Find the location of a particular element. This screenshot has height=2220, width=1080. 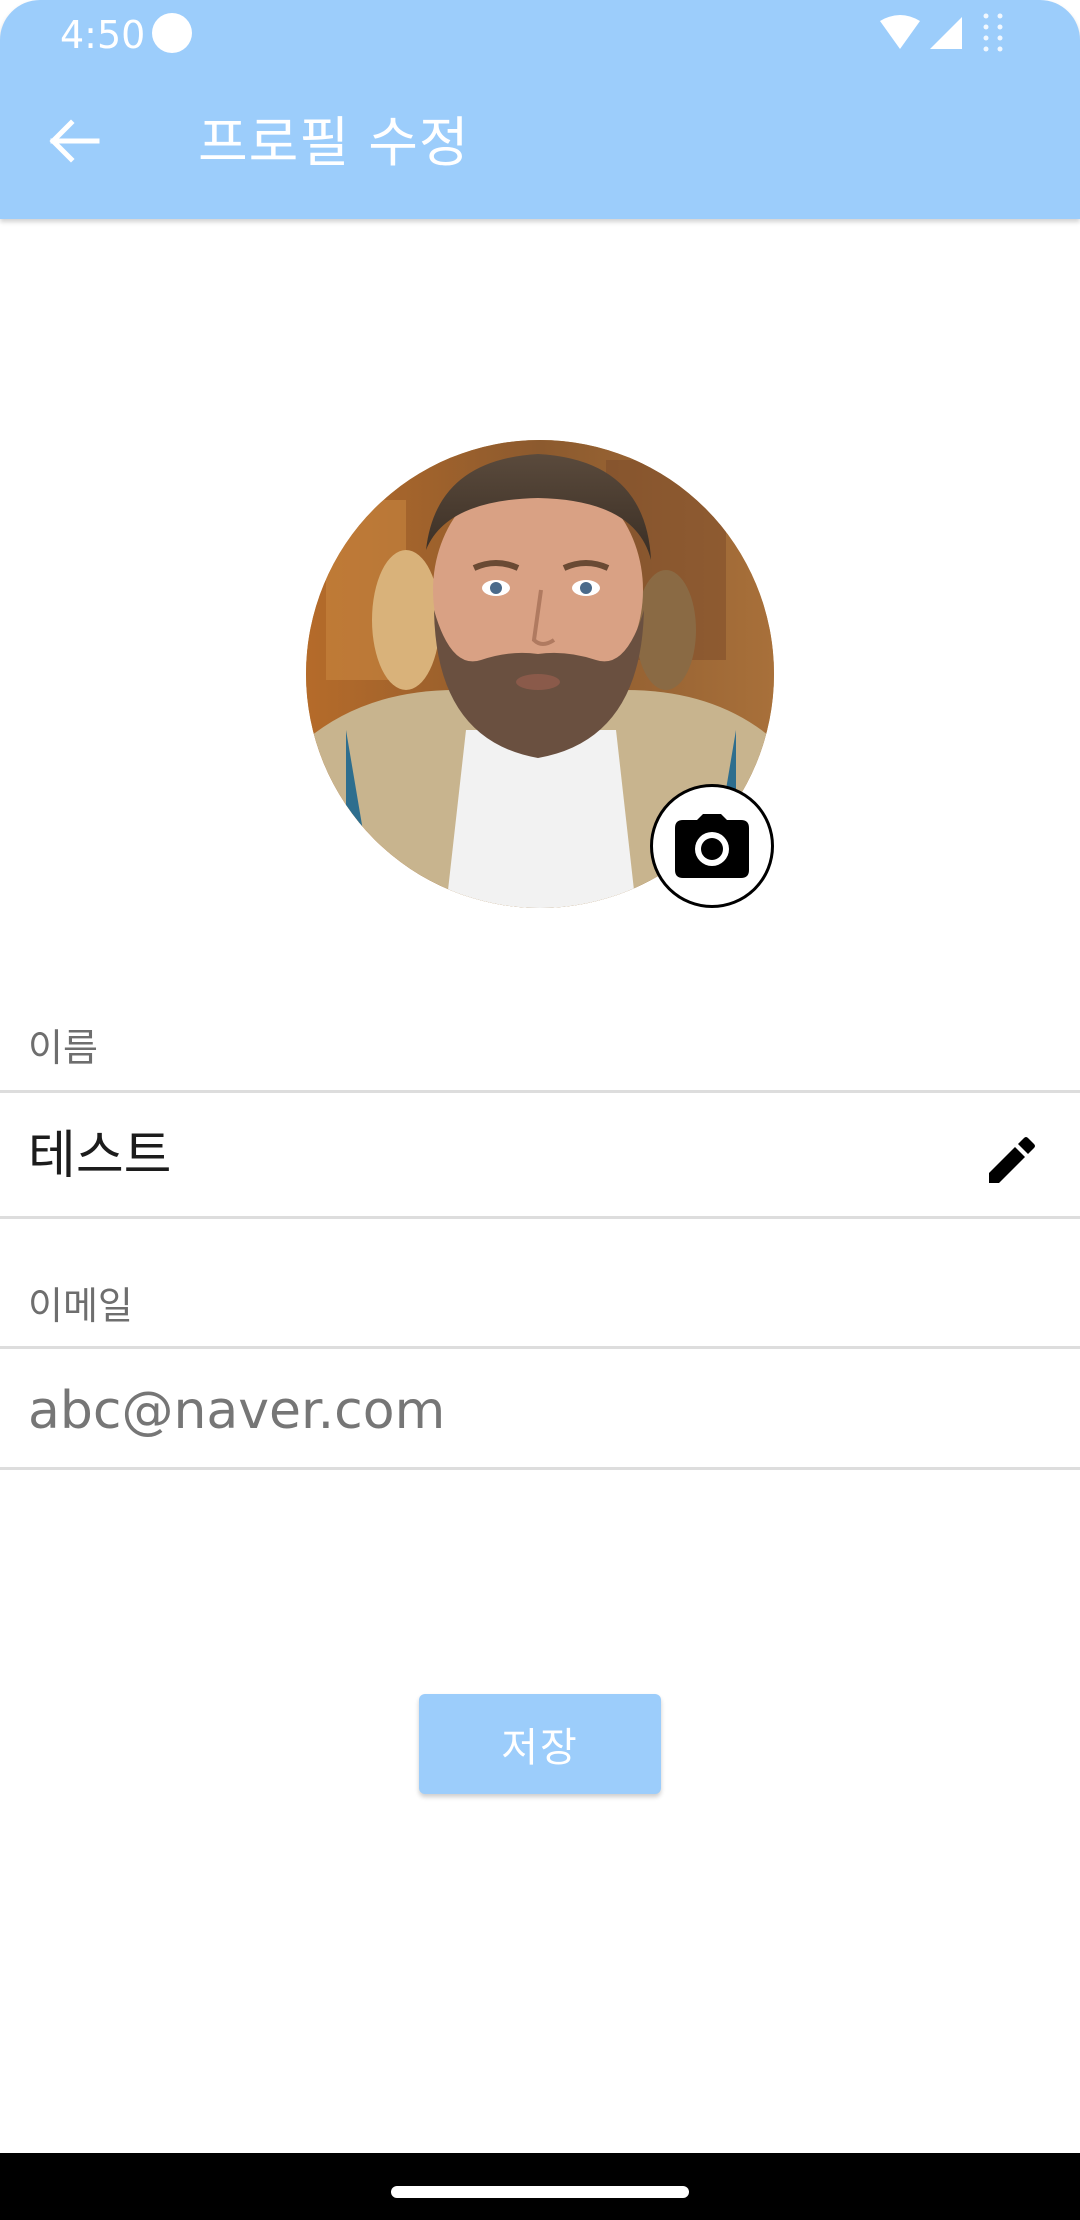

change-photo-button is located at coordinates (712, 846).